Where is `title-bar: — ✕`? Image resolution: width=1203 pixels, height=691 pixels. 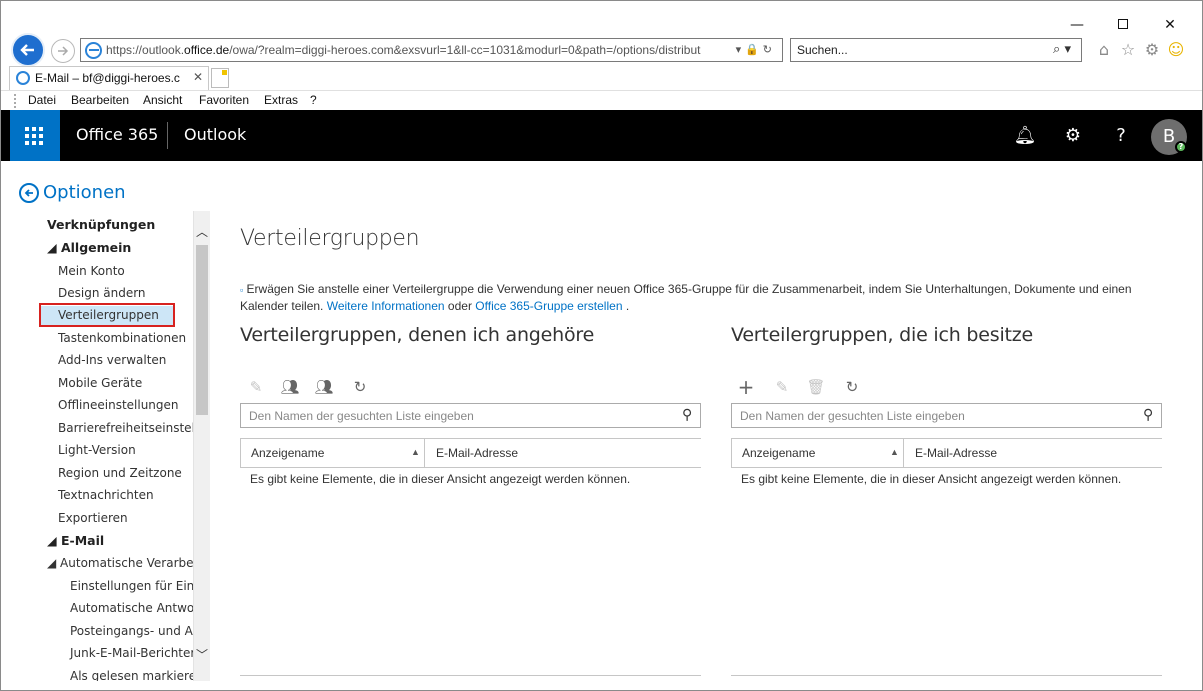
title-bar: — ✕ is located at coordinates (601, 18).